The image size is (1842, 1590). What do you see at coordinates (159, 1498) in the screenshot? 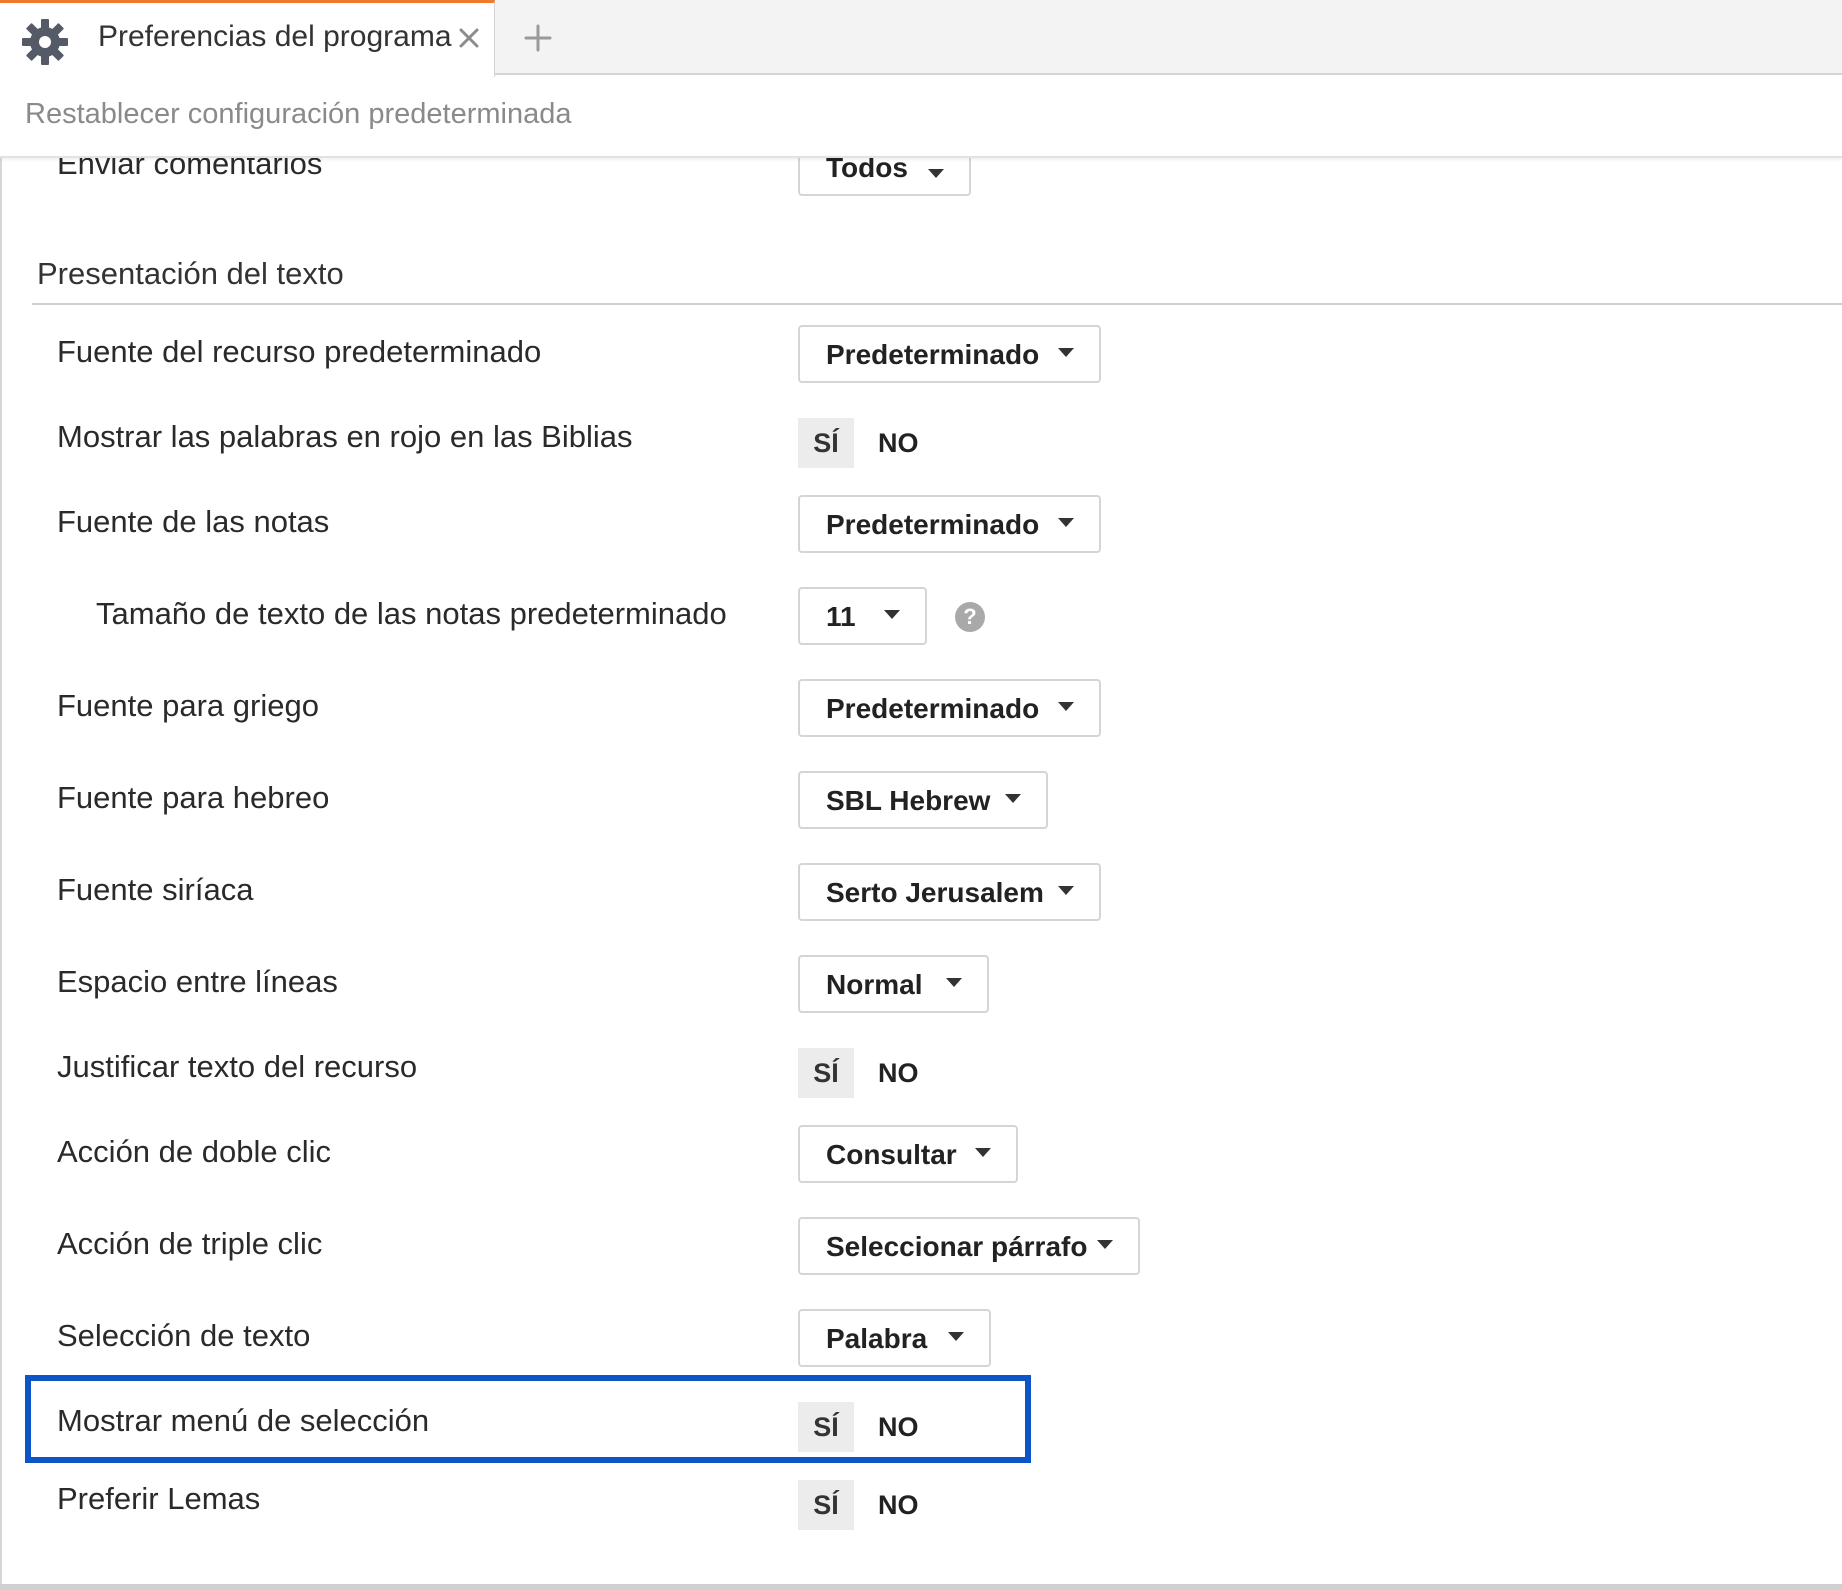
I see `row-label-prefer-lemmas: Preferir Lemas` at bounding box center [159, 1498].